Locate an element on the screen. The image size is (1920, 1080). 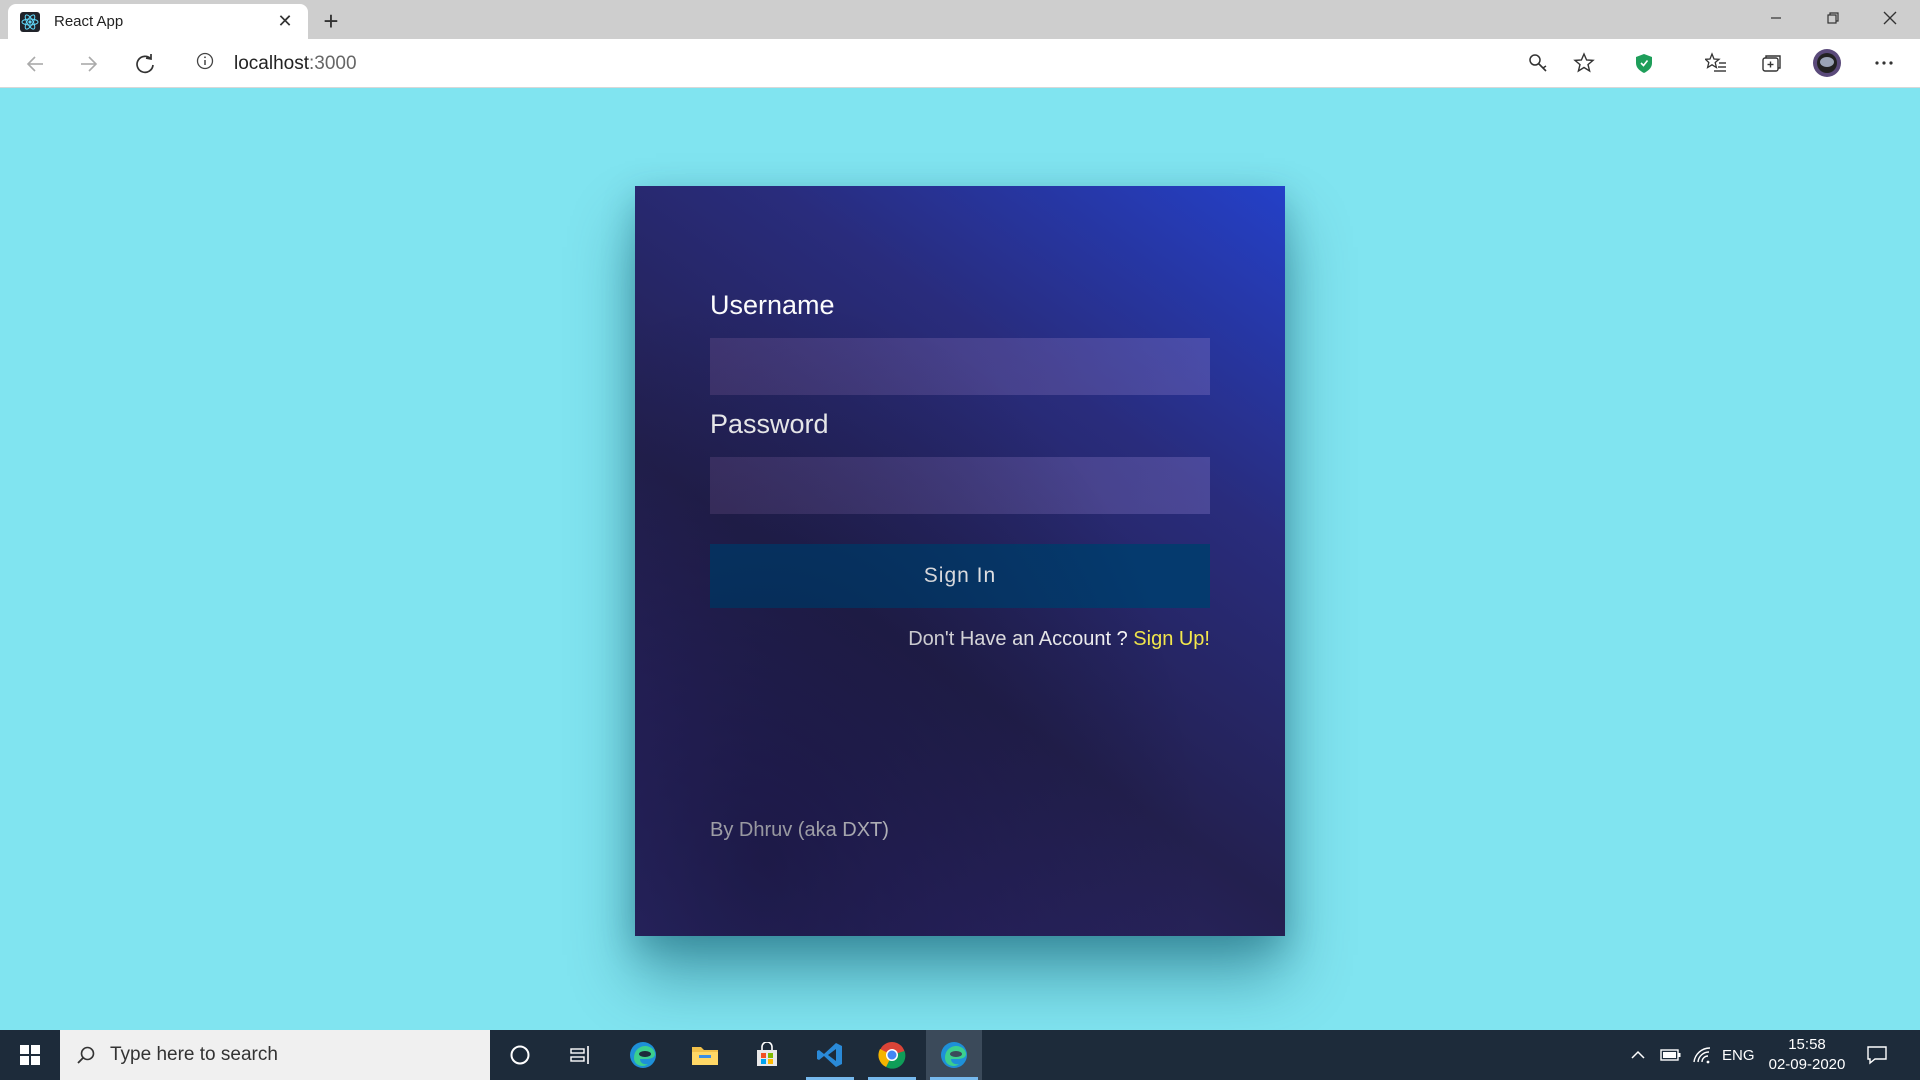
taskbar: Type here to search ENG 15:58 02-09-2020 is located at coordinates (960, 1055).